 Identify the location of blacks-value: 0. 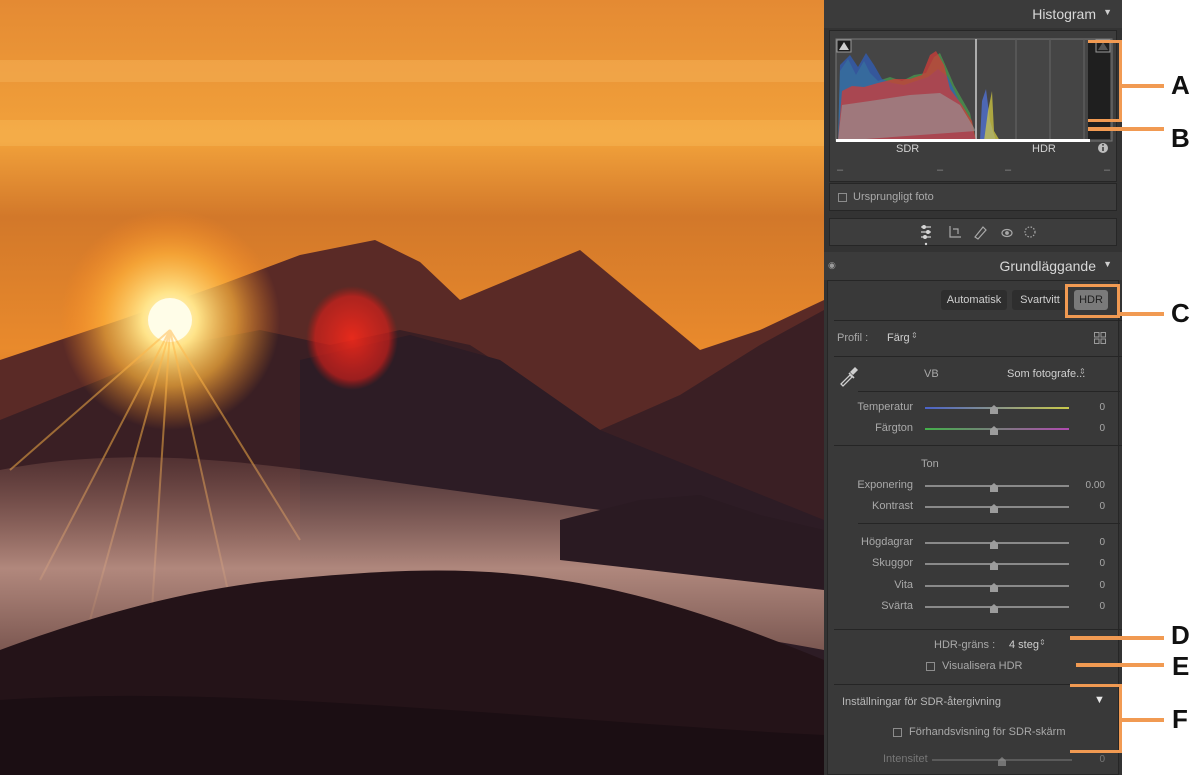
(1093, 606).